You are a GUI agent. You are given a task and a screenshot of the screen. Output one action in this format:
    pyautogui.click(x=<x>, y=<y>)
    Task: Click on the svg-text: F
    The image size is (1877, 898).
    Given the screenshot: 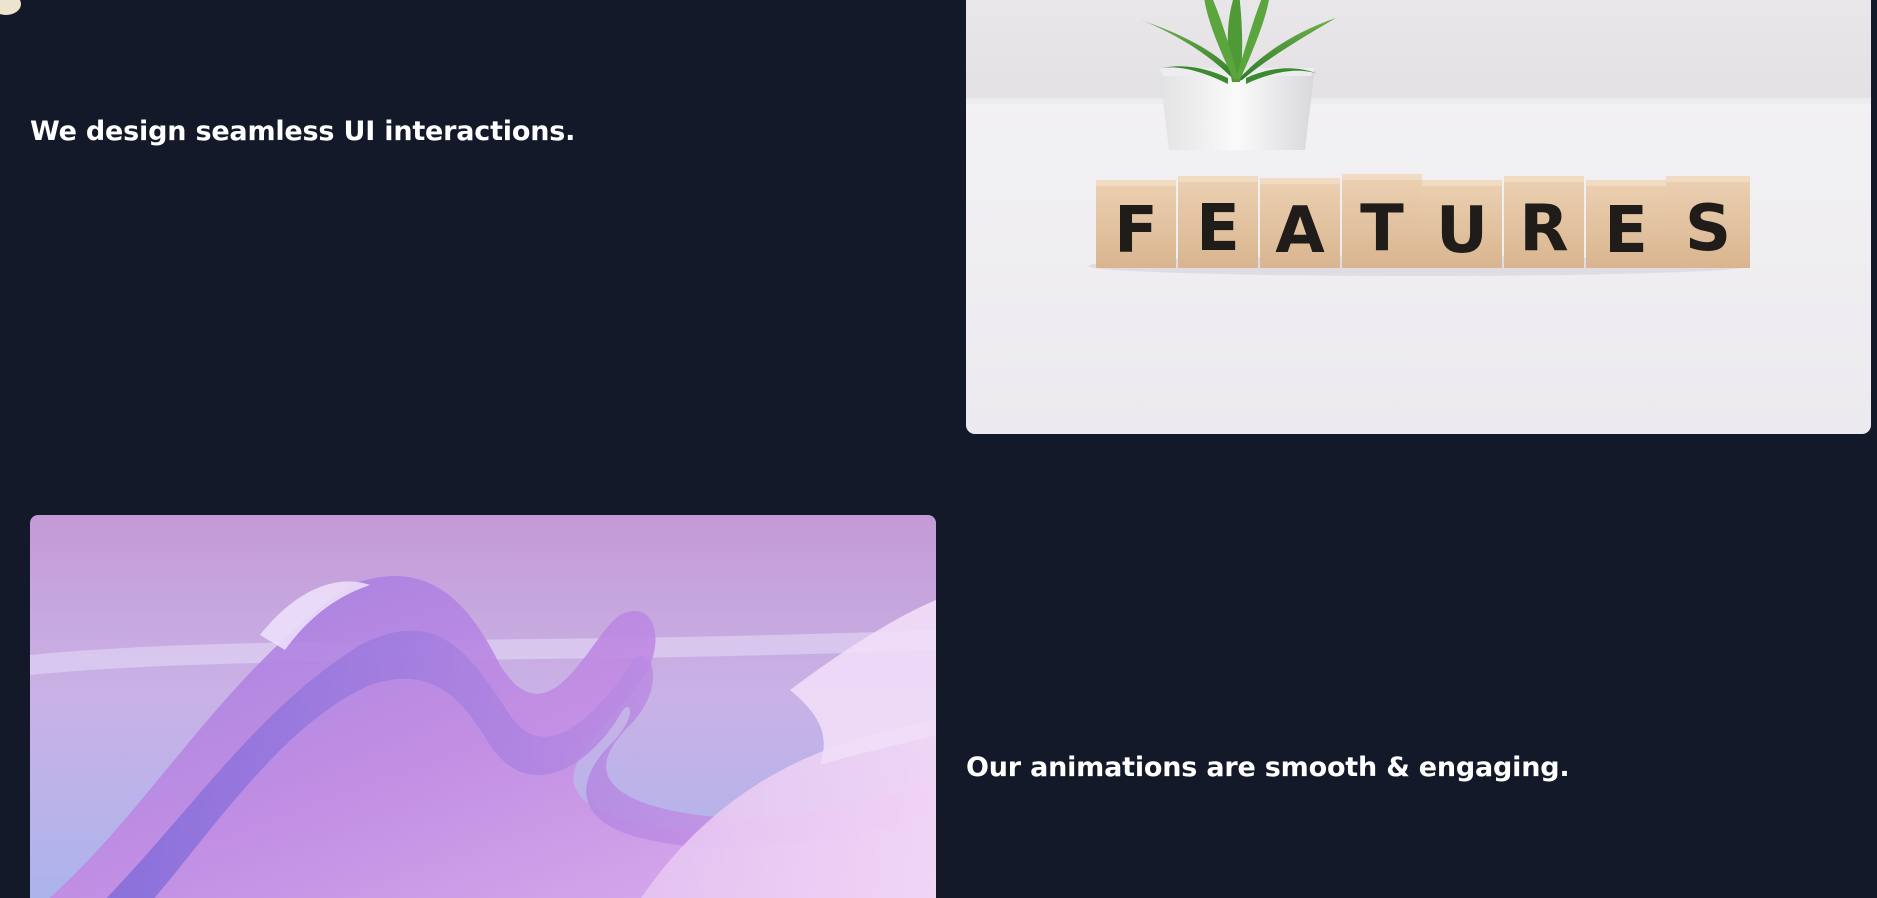 What is the action you would take?
    pyautogui.click(x=1136, y=231)
    